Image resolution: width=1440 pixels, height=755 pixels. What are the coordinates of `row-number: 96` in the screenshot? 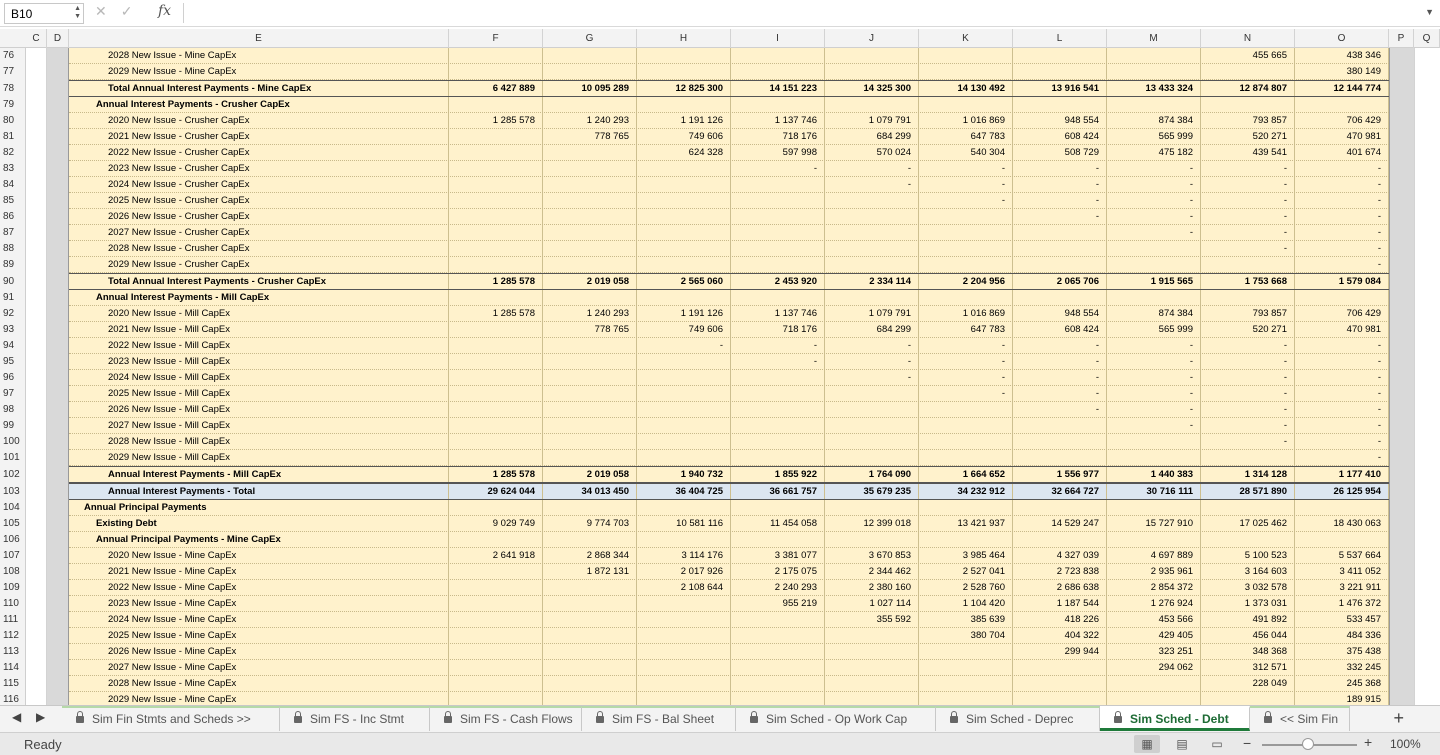 It's located at (12, 378).